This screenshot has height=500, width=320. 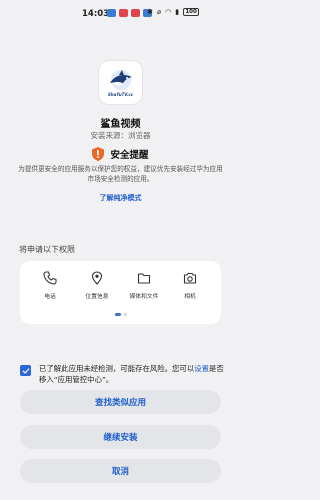 I want to click on permission-location: 位置信息, so click(x=97, y=285).